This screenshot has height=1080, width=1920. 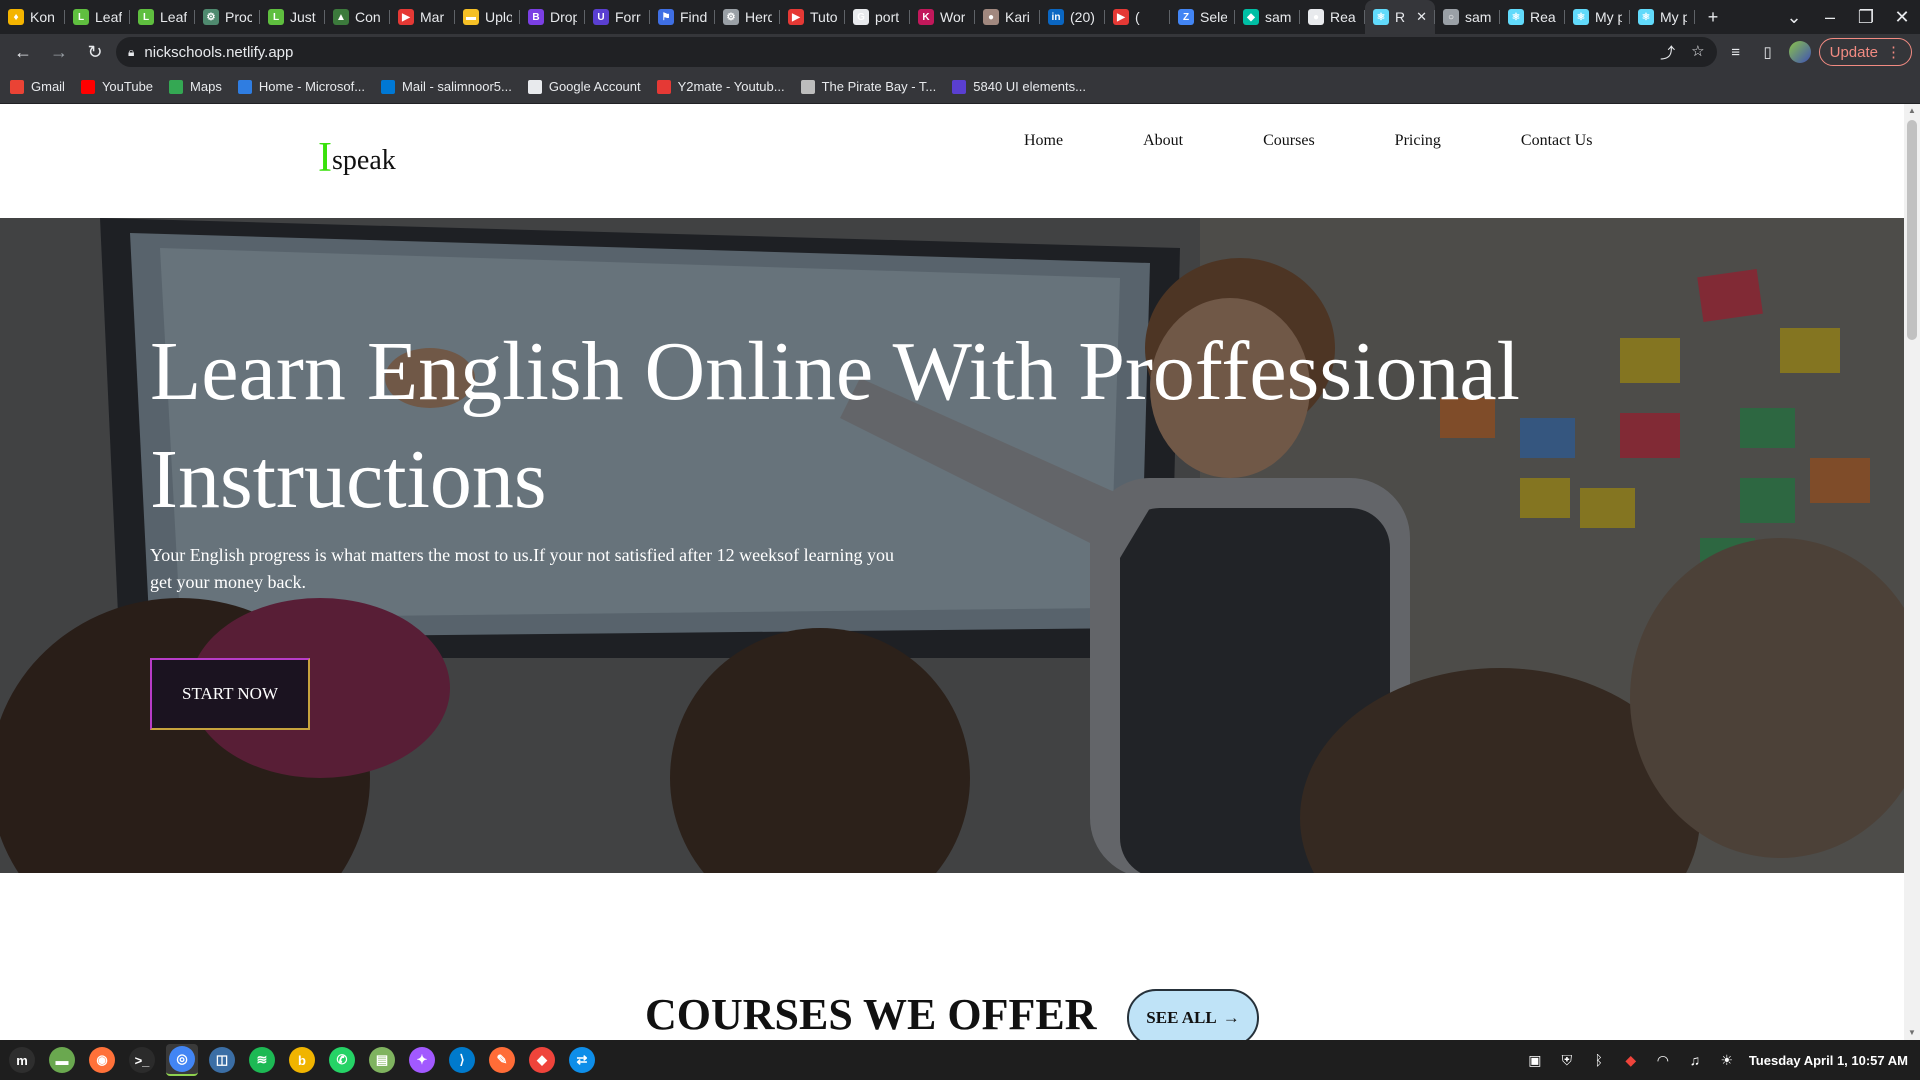 What do you see at coordinates (1736, 52) in the screenshot?
I see `media-queue-icon: ≡` at bounding box center [1736, 52].